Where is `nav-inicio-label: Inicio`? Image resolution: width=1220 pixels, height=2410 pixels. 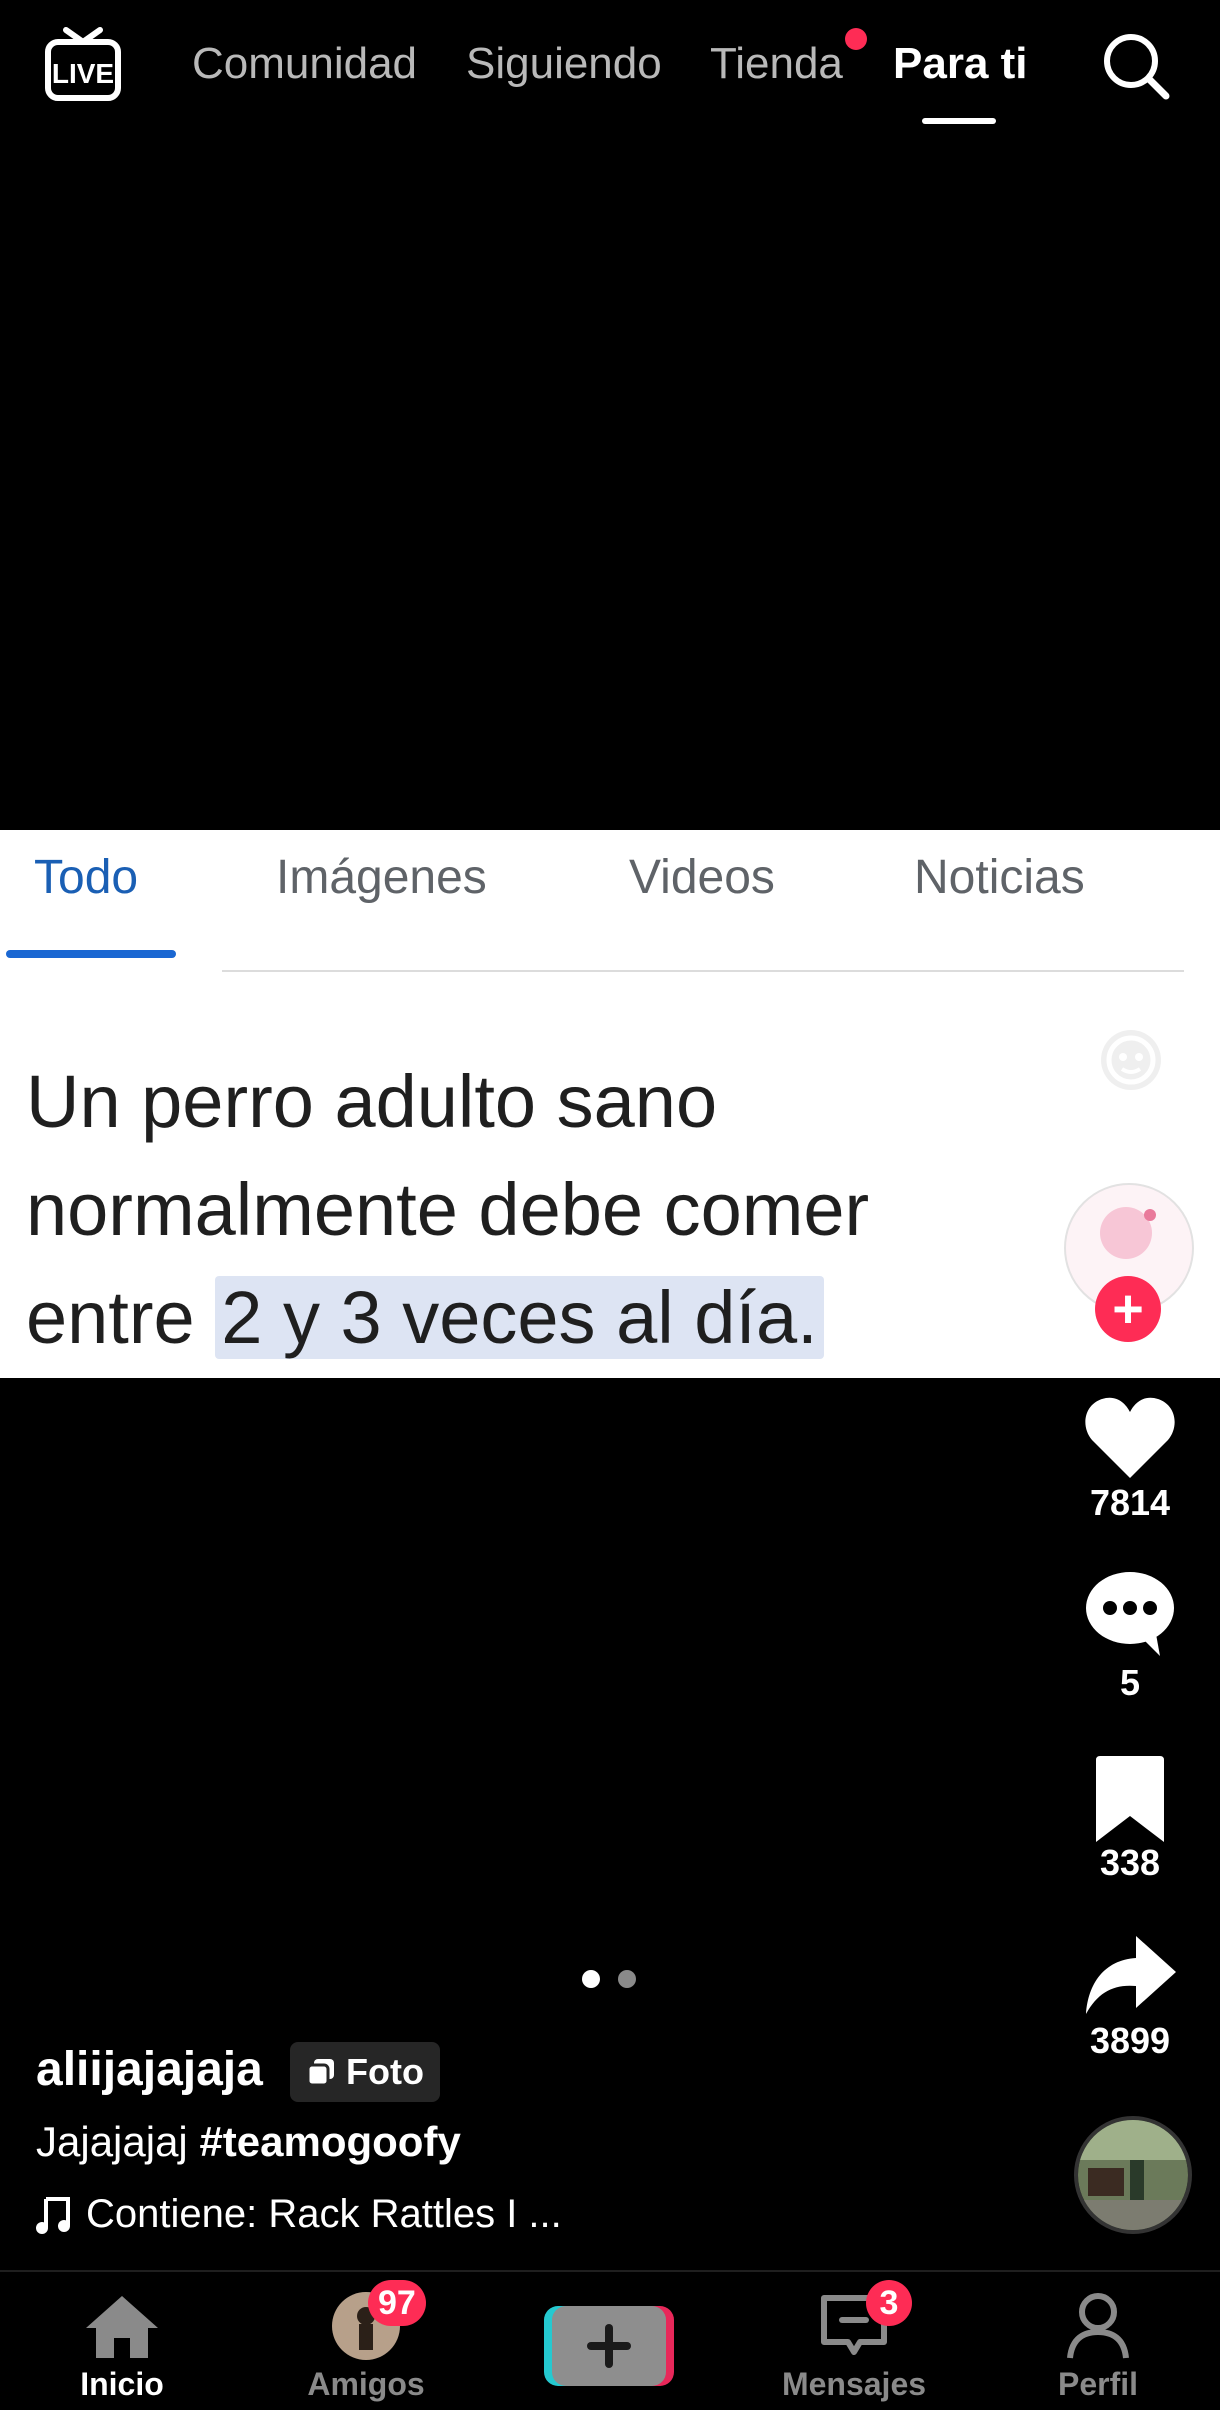
nav-inicio-label: Inicio is located at coordinates (122, 2384).